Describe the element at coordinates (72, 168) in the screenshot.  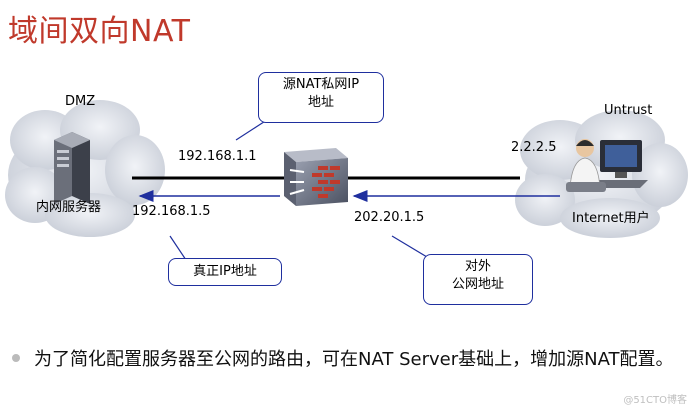
I see `server-icon` at that location.